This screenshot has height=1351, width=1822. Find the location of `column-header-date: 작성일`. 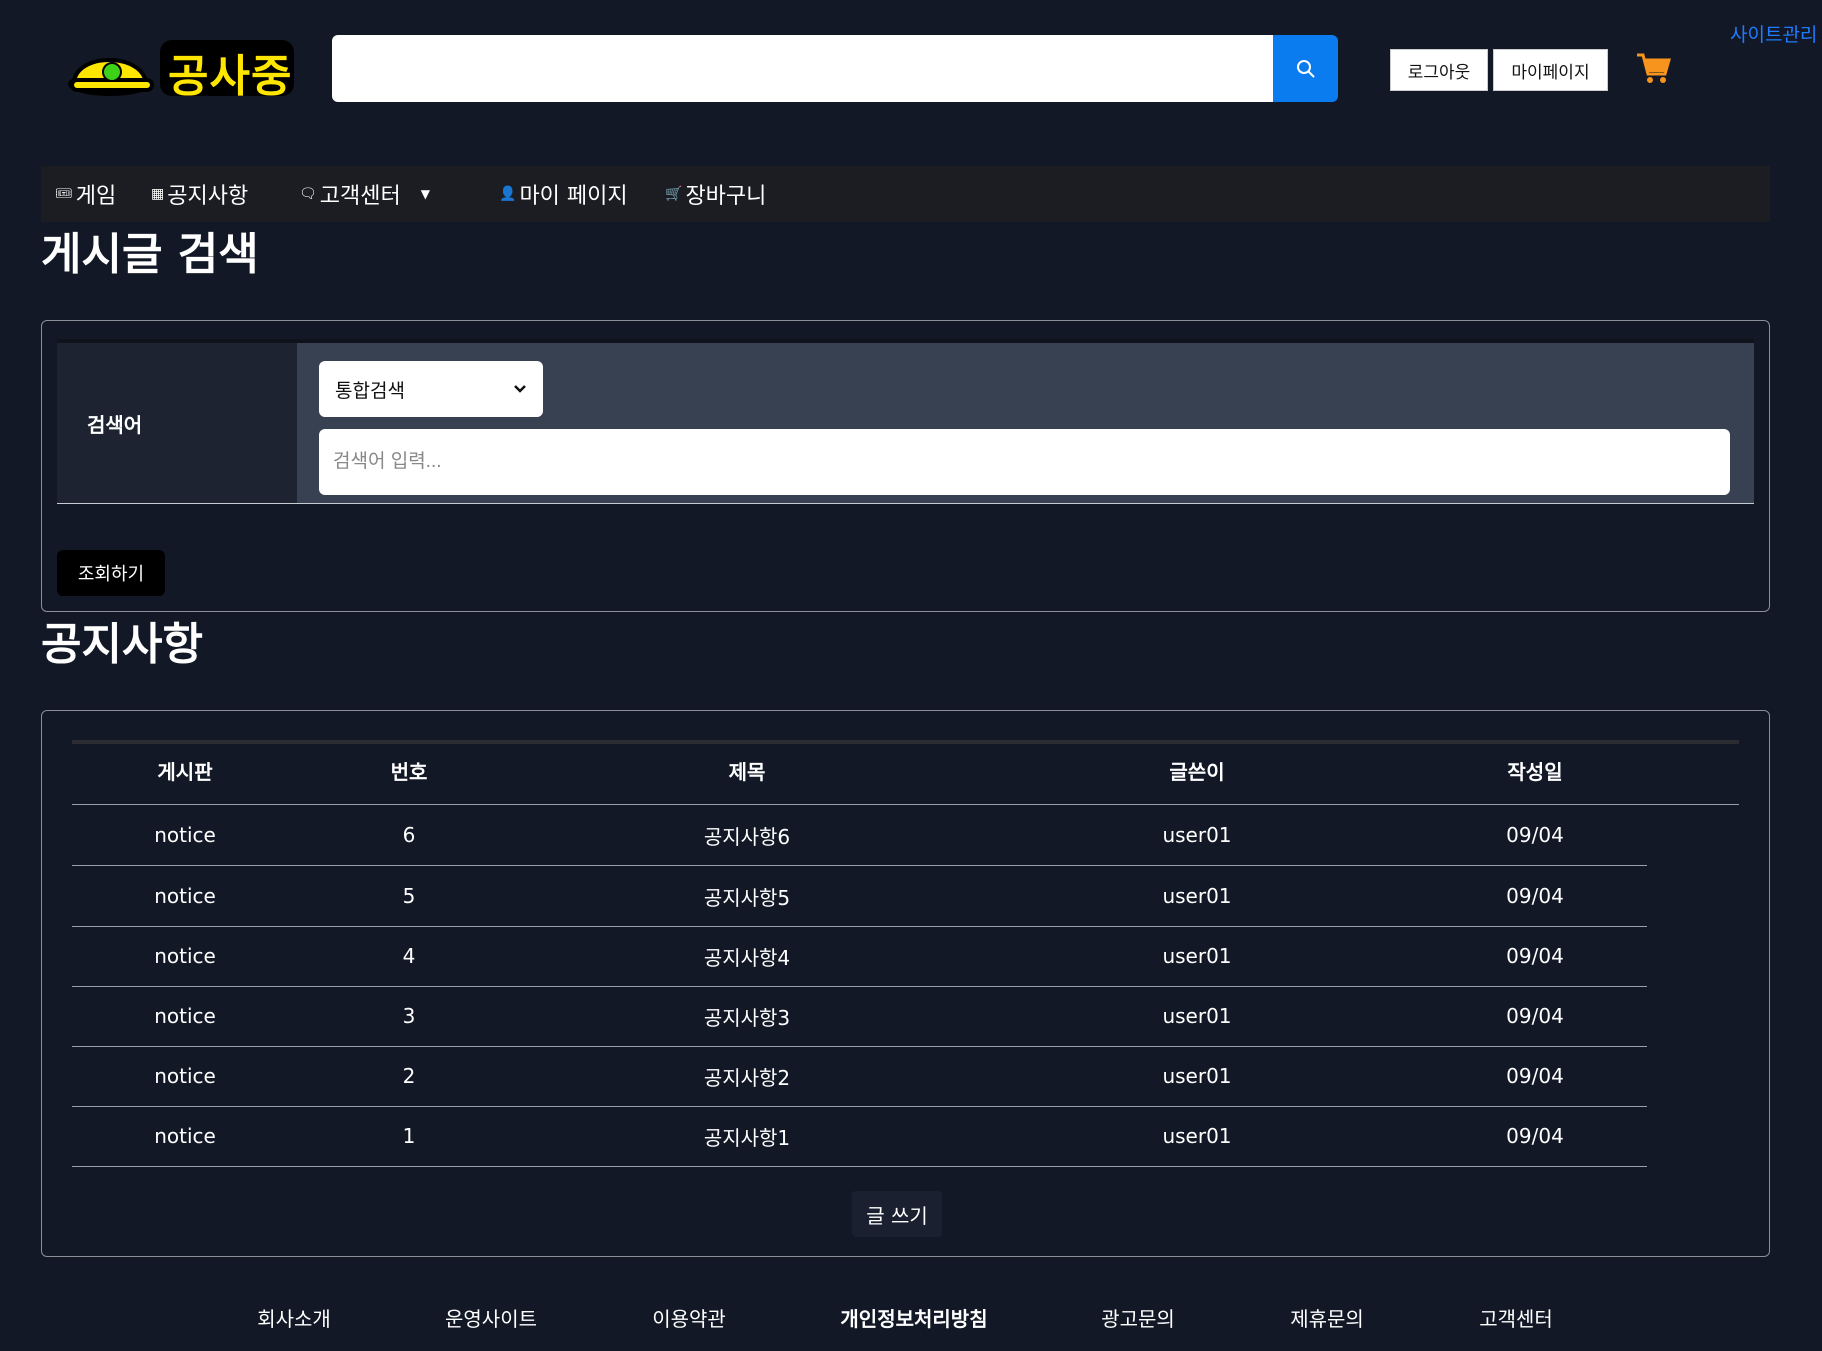

column-header-date: 작성일 is located at coordinates (1535, 772).